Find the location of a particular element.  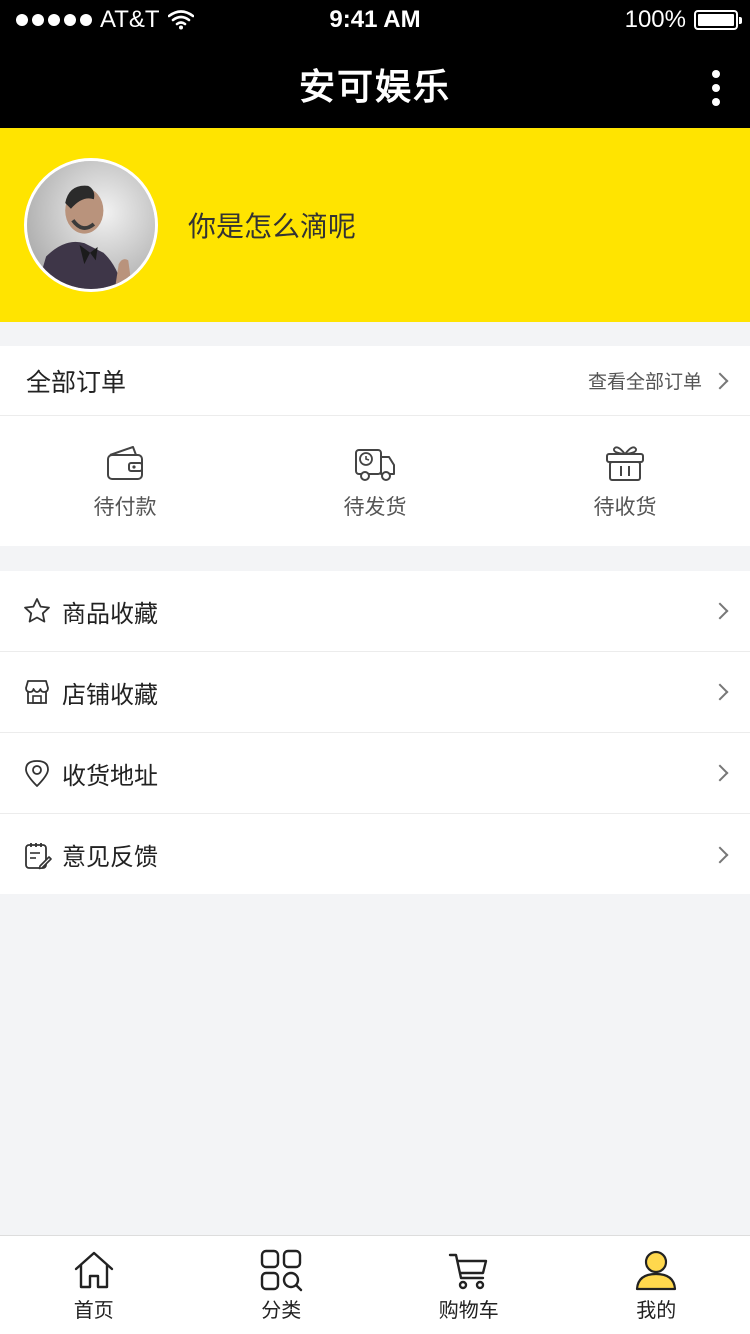

category-icon is located at coordinates (282, 1270).